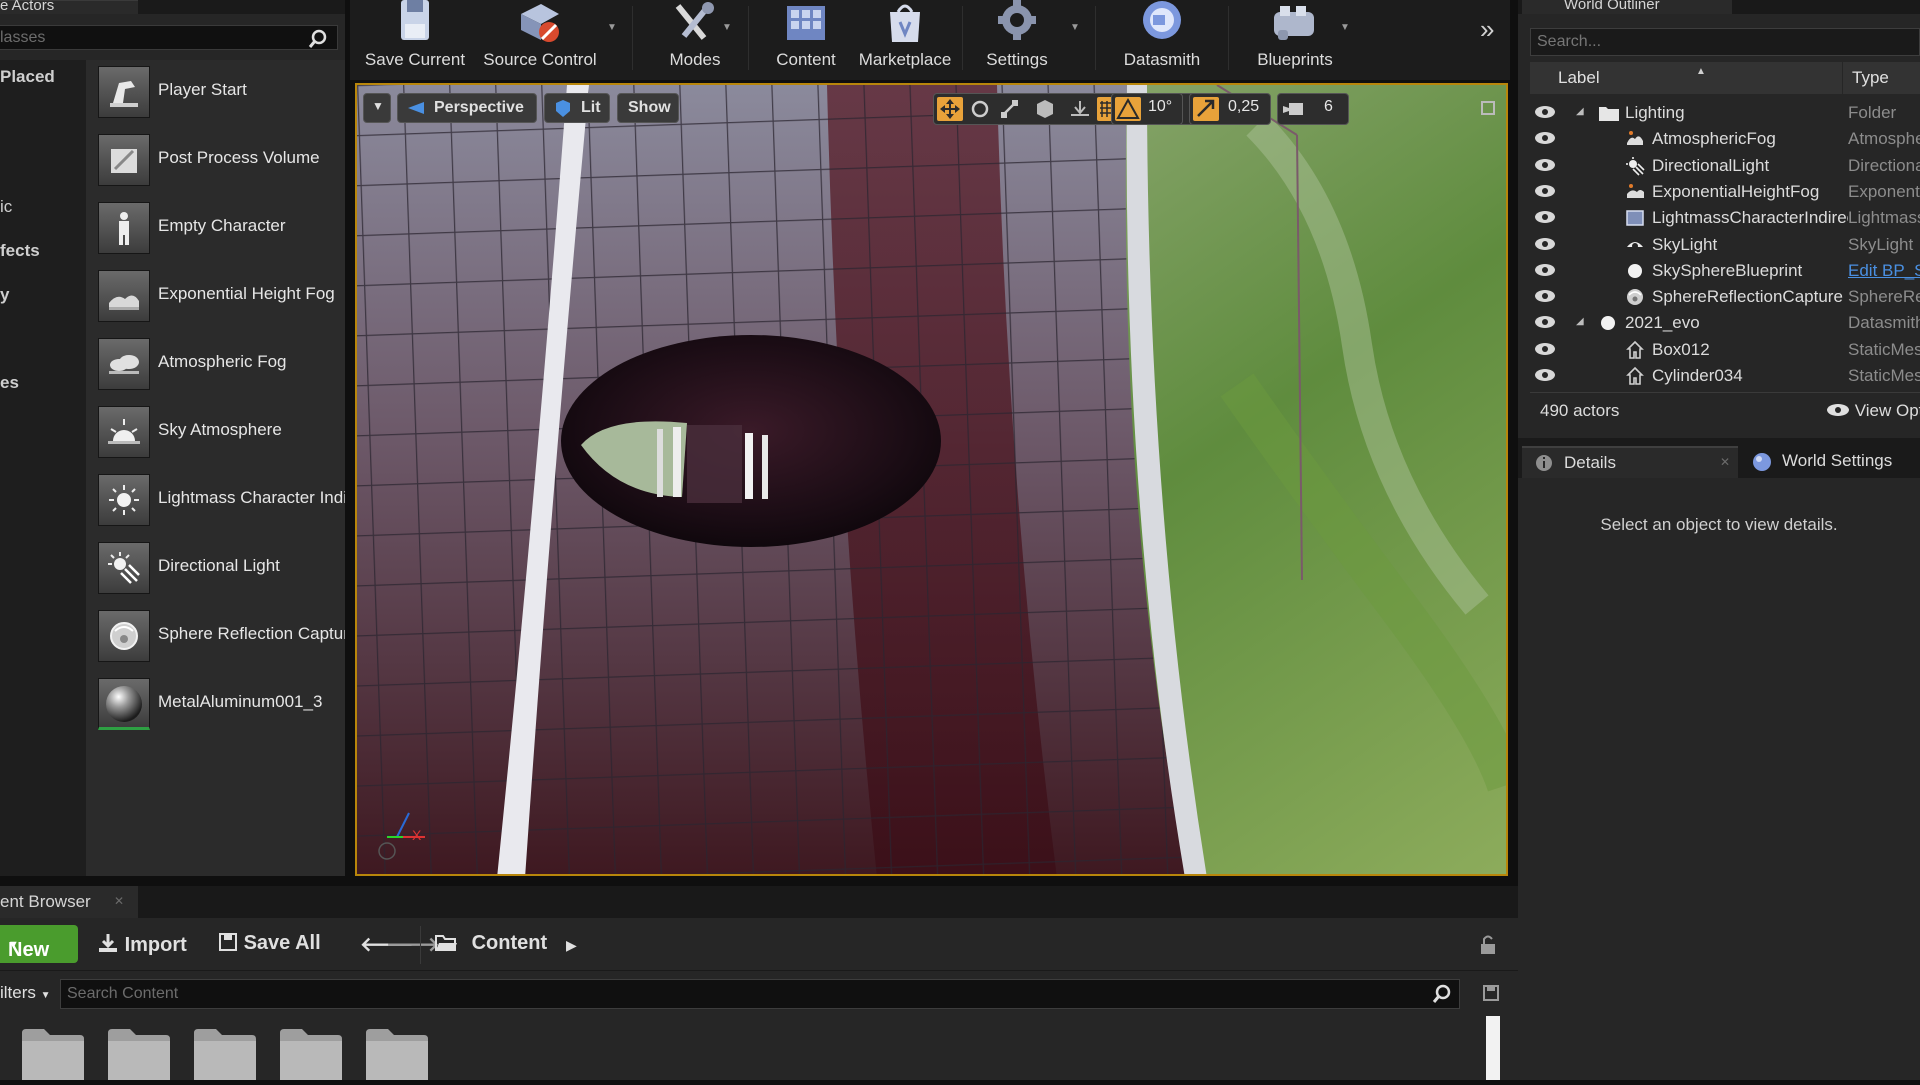  What do you see at coordinates (571, 945) in the screenshot?
I see `path-chevron-right-icon: ▶` at bounding box center [571, 945].